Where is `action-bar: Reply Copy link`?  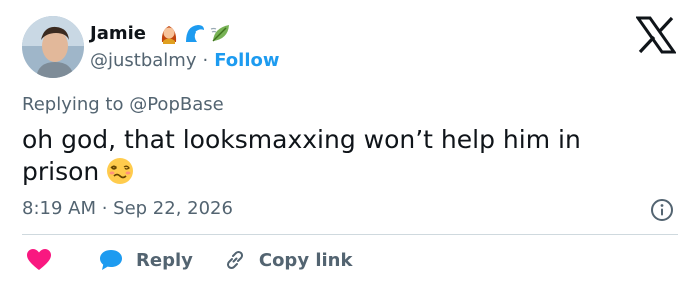
action-bar: Reply Copy link is located at coordinates (187, 260).